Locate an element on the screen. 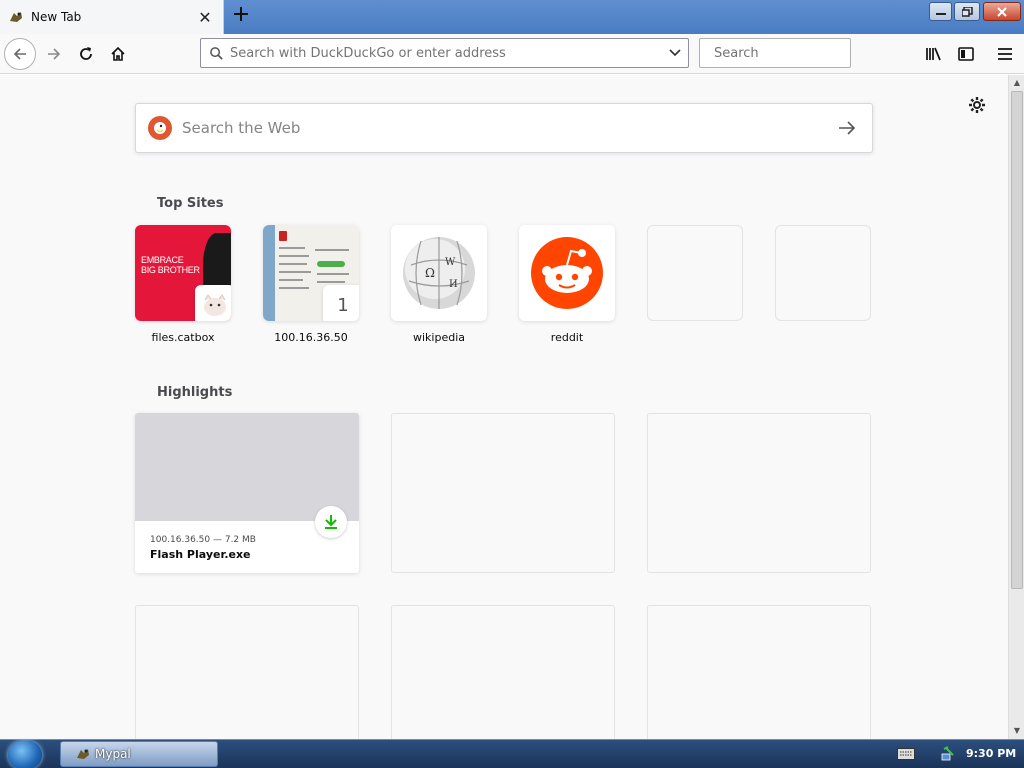 The height and width of the screenshot is (768, 1024). top-site-tile is located at coordinates (567, 273).